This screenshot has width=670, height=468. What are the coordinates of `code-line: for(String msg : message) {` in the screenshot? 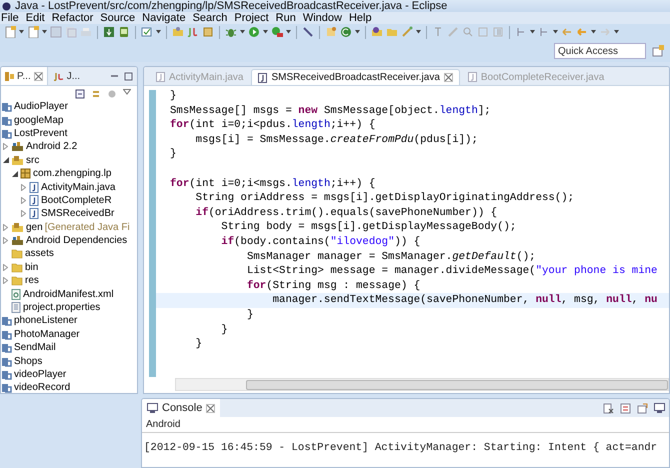 It's located at (334, 286).